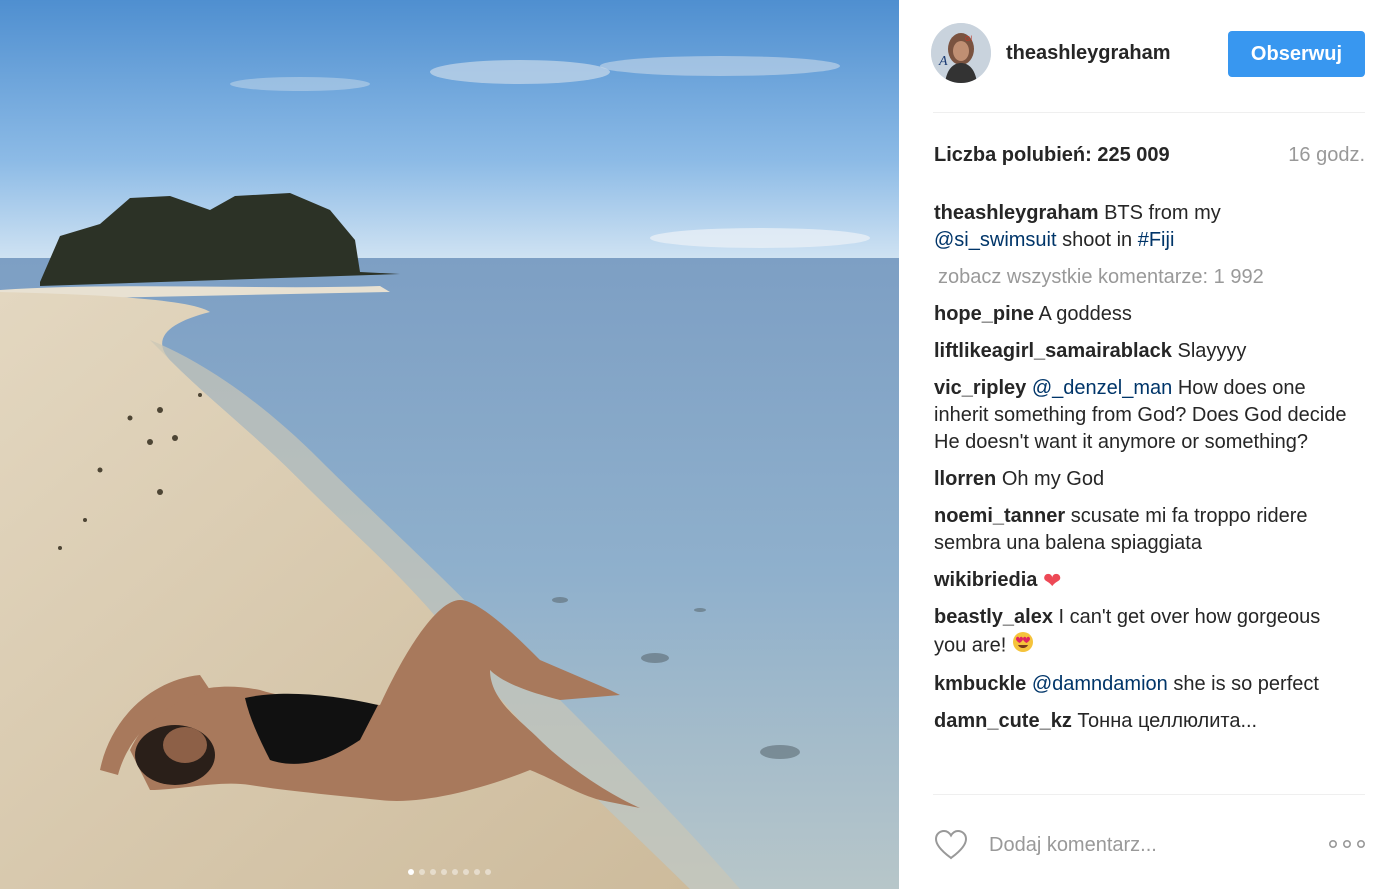 The width and height of the screenshot is (1379, 889). What do you see at coordinates (1296, 54) in the screenshot?
I see `follow-button: Obserwuj` at bounding box center [1296, 54].